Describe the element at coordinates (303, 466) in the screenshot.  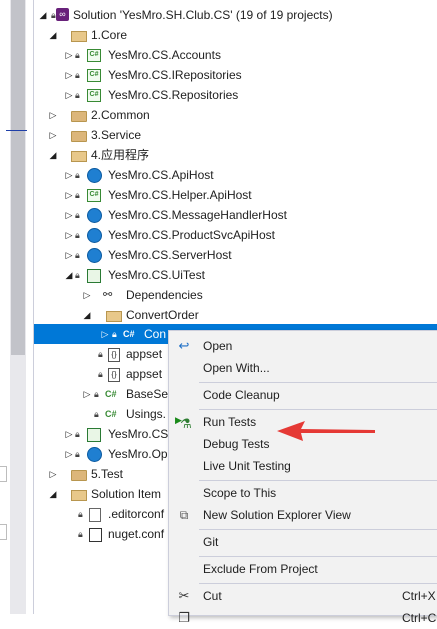
I see `menu-item-live-unit-testing: Live Unit Testing` at that location.